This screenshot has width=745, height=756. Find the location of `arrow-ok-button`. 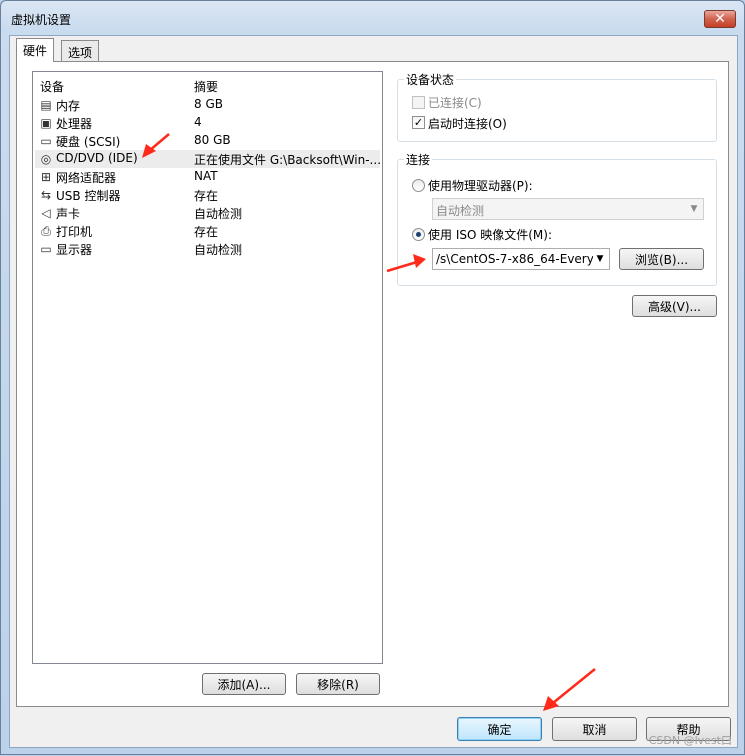

arrow-ok-button is located at coordinates (569, 689).